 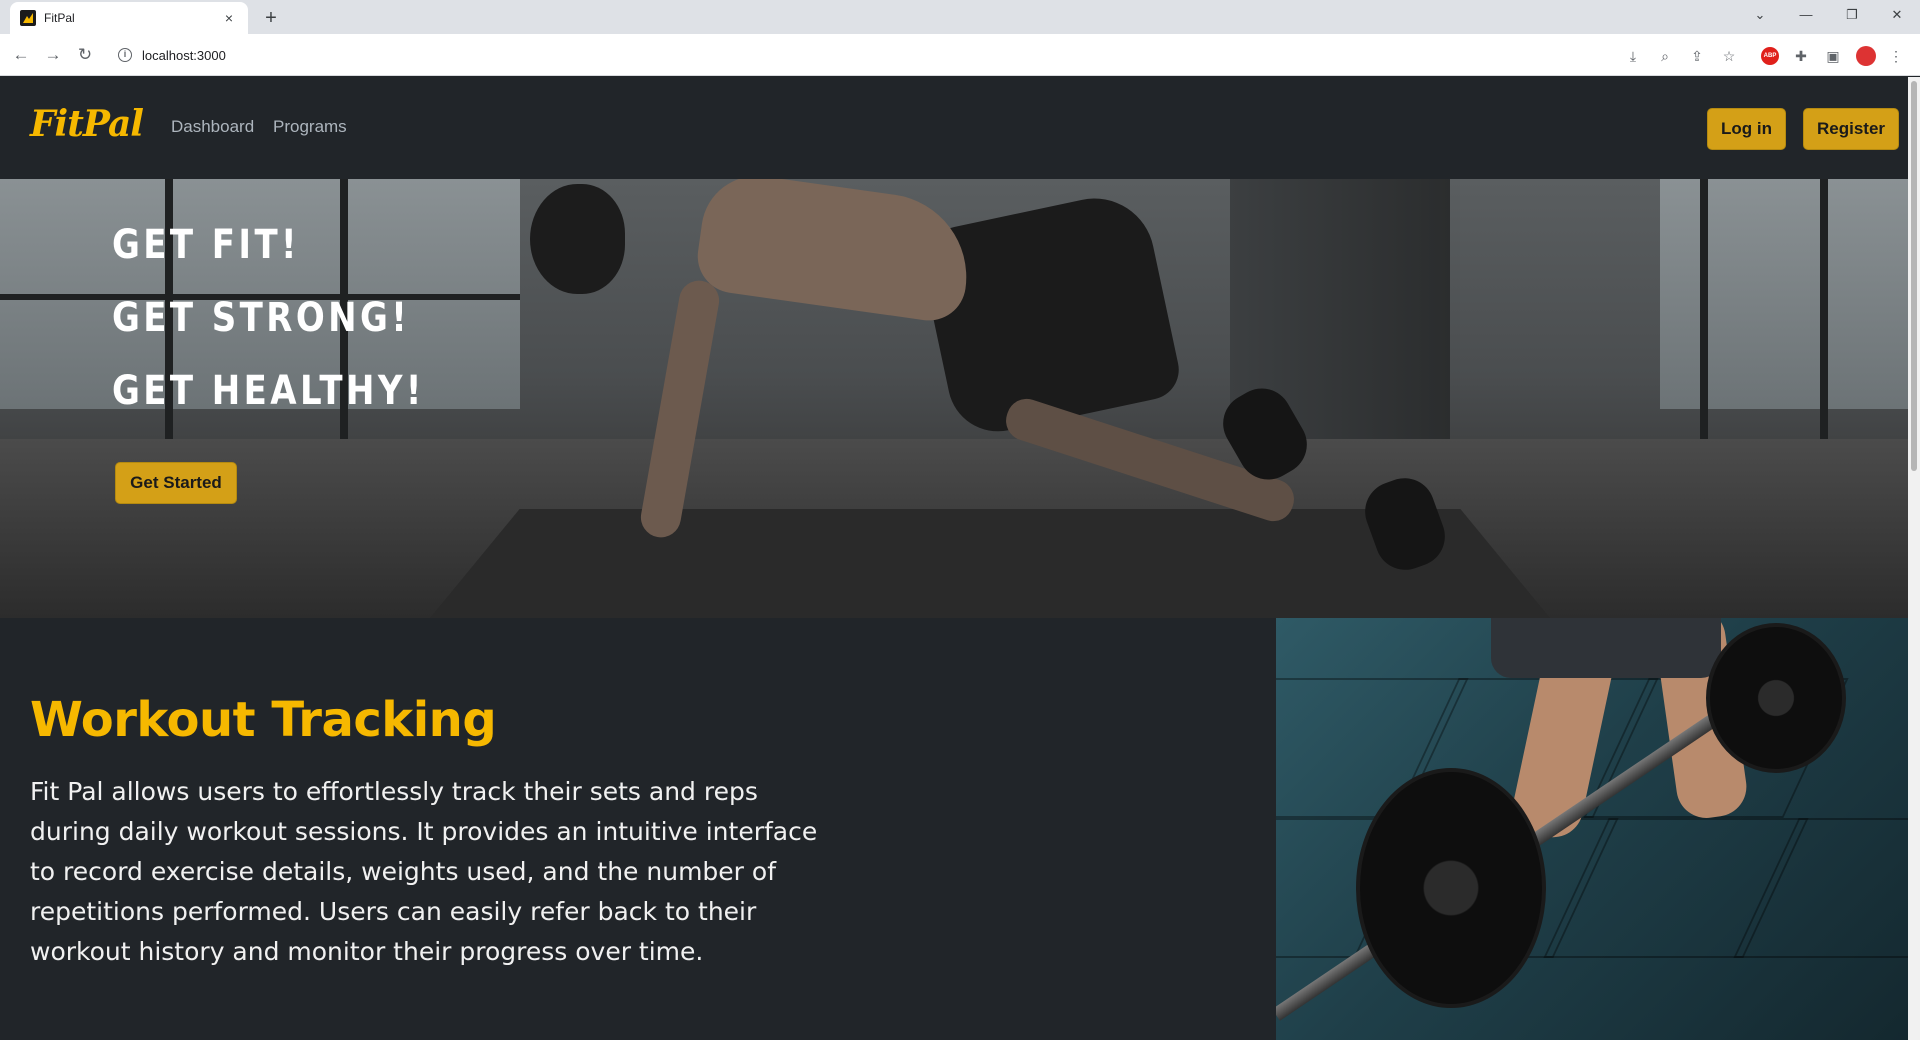 What do you see at coordinates (1746, 129) in the screenshot?
I see `login-button: Log in` at bounding box center [1746, 129].